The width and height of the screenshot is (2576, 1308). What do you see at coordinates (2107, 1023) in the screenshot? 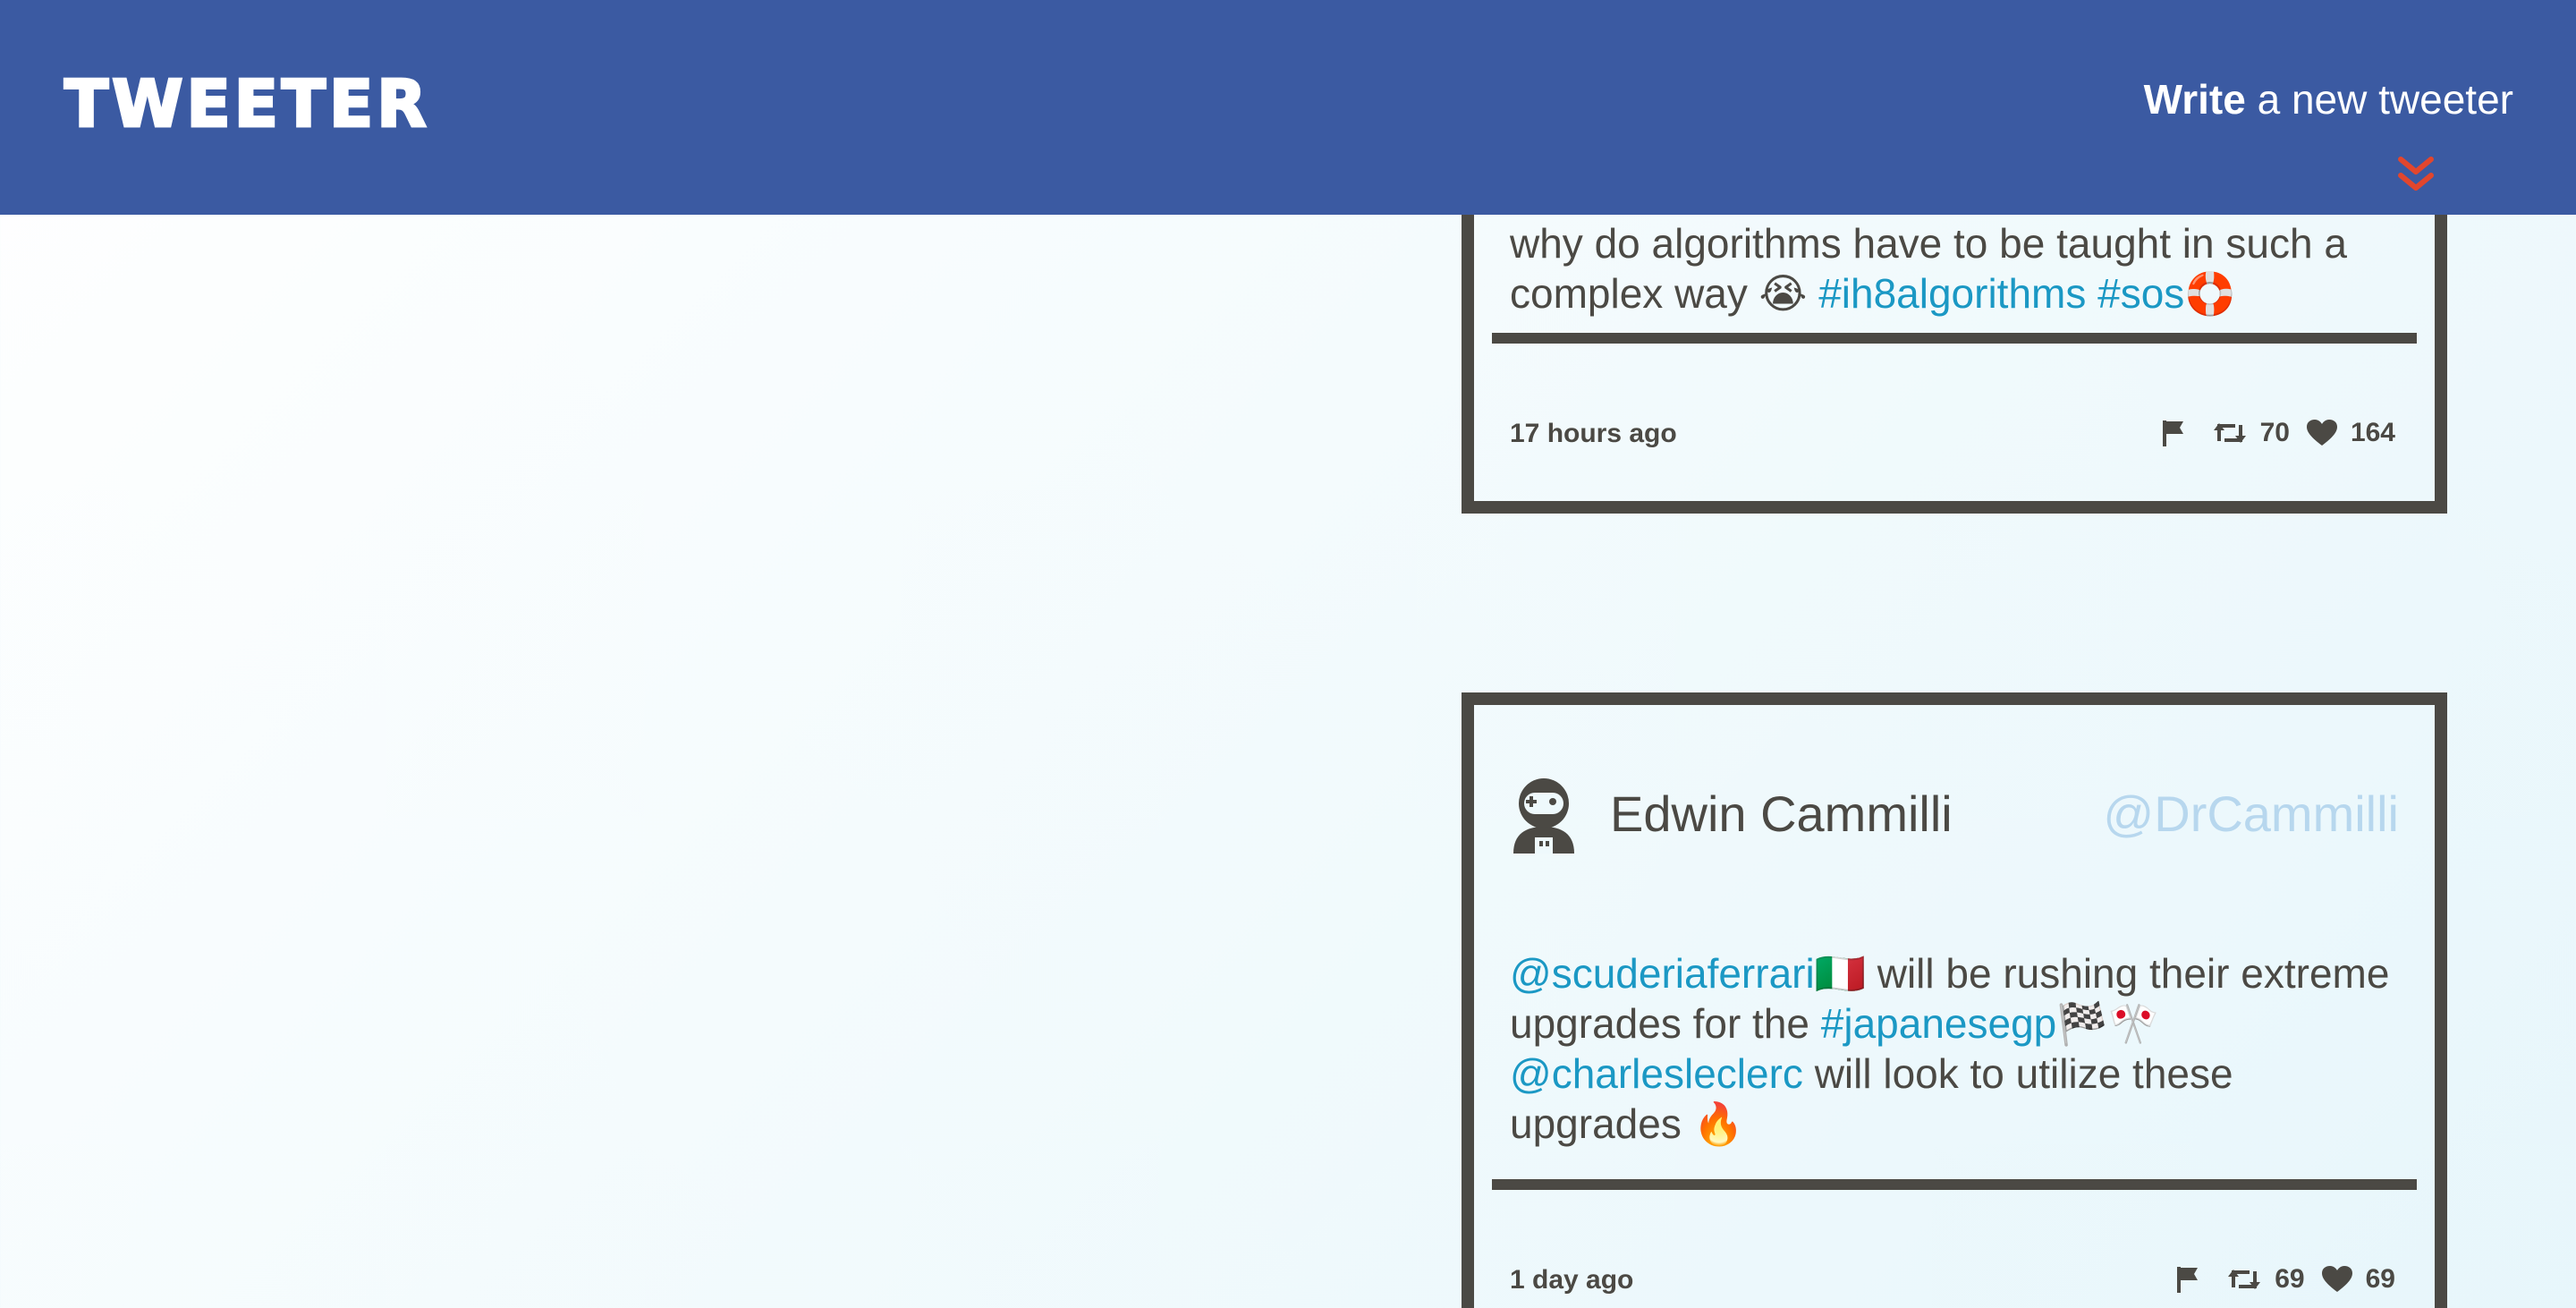
I see `tweet-body-text: 🏁🎌` at bounding box center [2107, 1023].